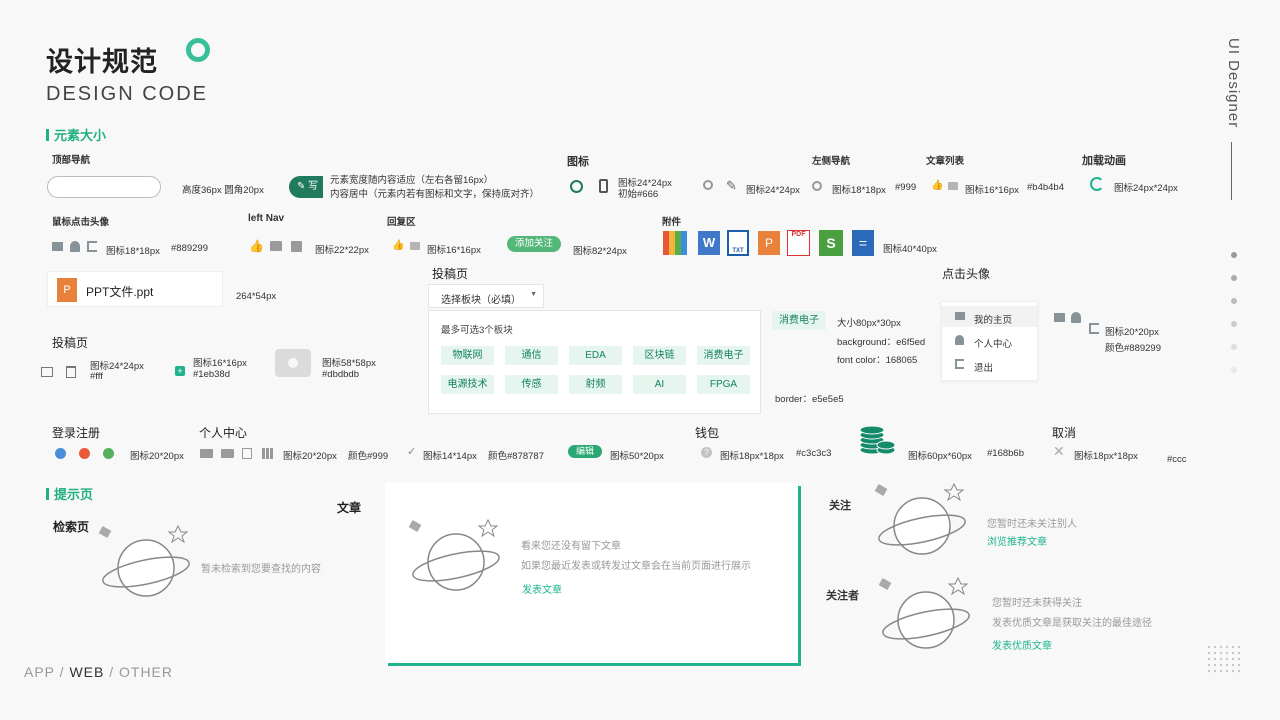 Image resolution: width=1280 pixels, height=720 pixels. I want to click on icons-spec2: 初始#666, so click(638, 194).